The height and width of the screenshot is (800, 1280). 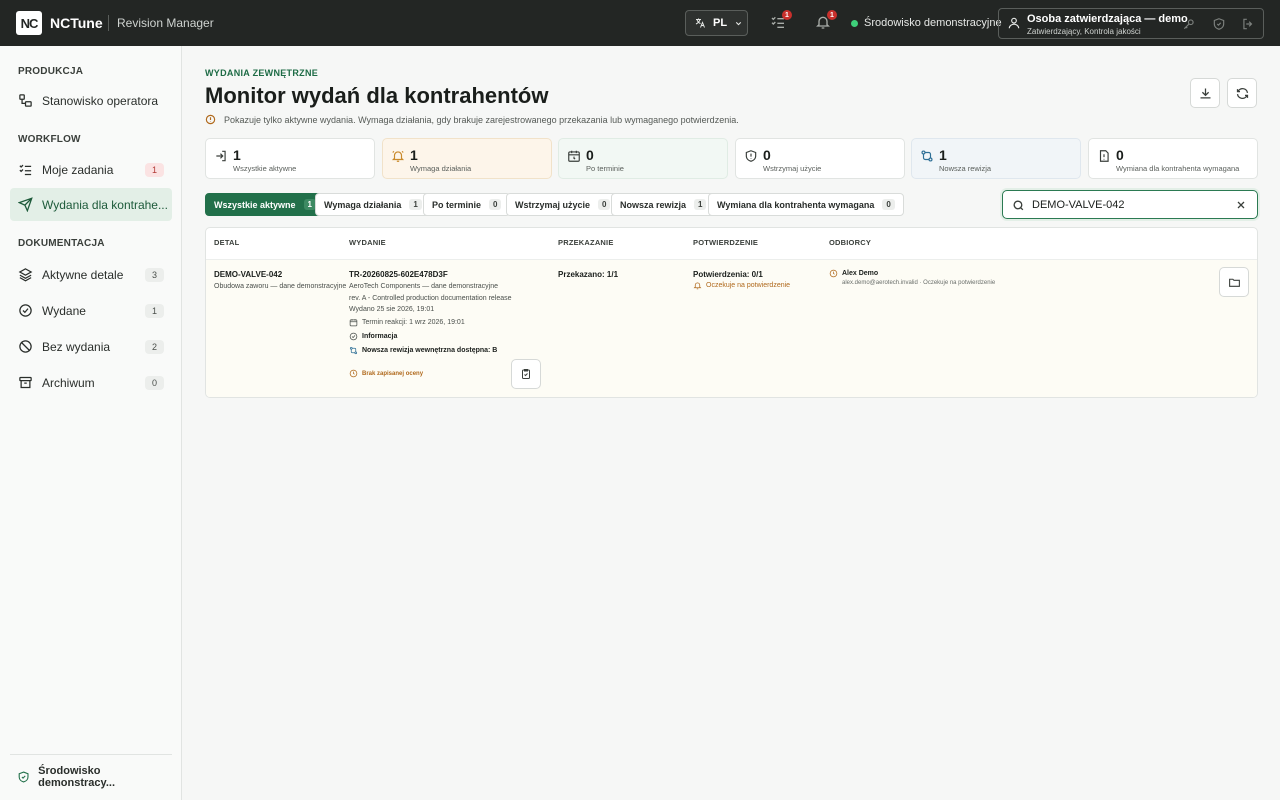 What do you see at coordinates (393, 373) in the screenshot?
I see `no-rating-text: Brak zapisanej oceny` at bounding box center [393, 373].